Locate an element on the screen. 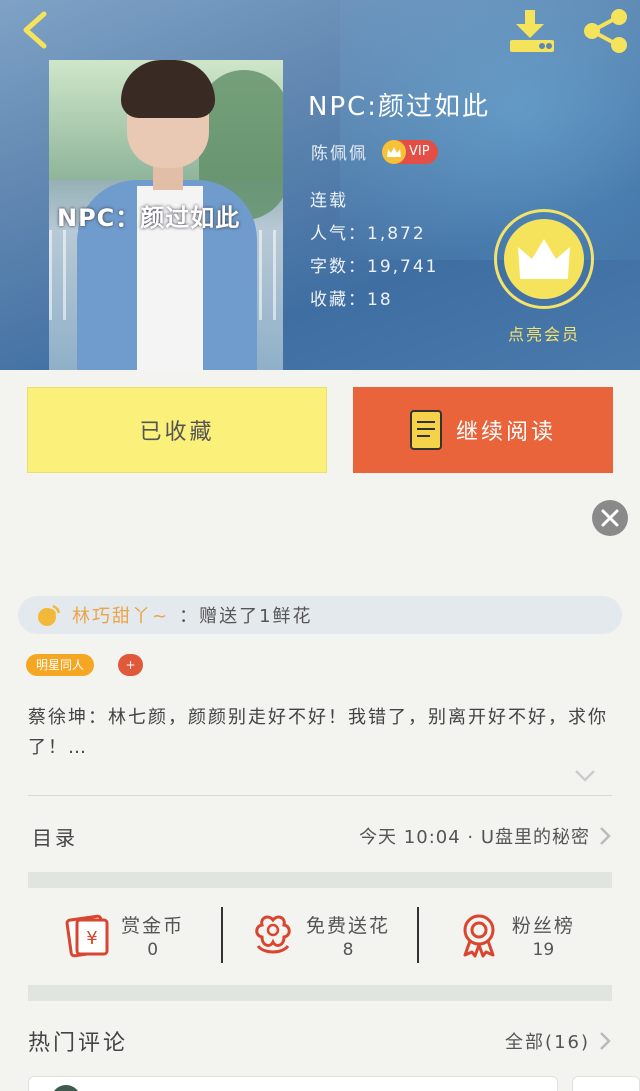 This screenshot has height=1091, width=640. reward-coins-value: 0 is located at coordinates (153, 949).